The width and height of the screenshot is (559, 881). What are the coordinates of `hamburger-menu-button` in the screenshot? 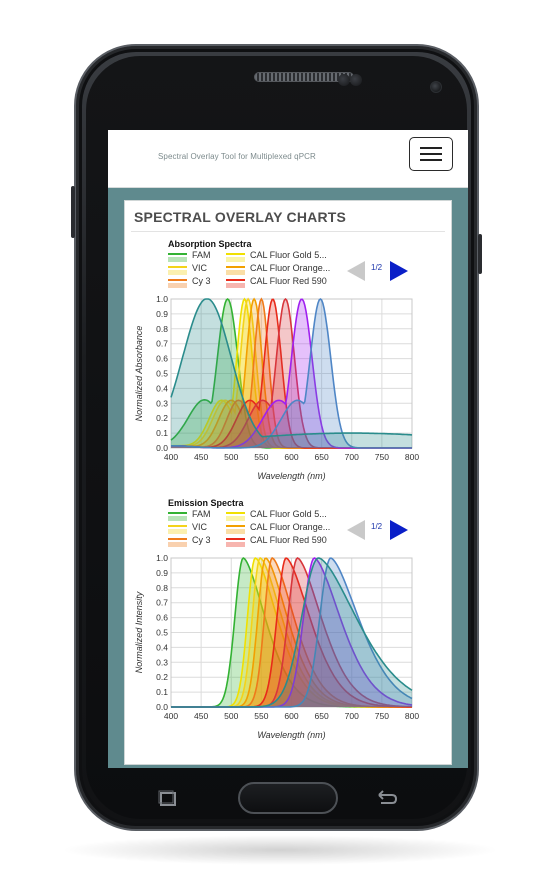 It's located at (431, 154).